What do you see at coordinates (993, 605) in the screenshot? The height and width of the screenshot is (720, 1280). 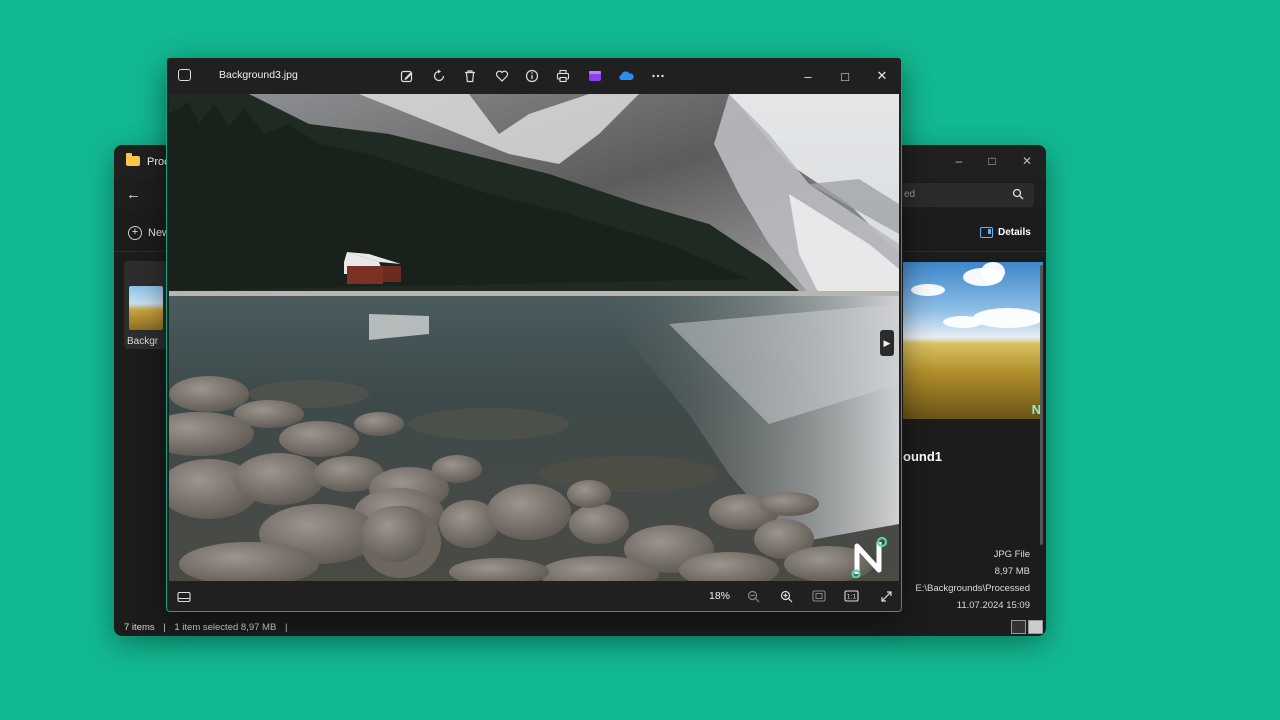 I see `file-date: 11.07.2024 15:09` at bounding box center [993, 605].